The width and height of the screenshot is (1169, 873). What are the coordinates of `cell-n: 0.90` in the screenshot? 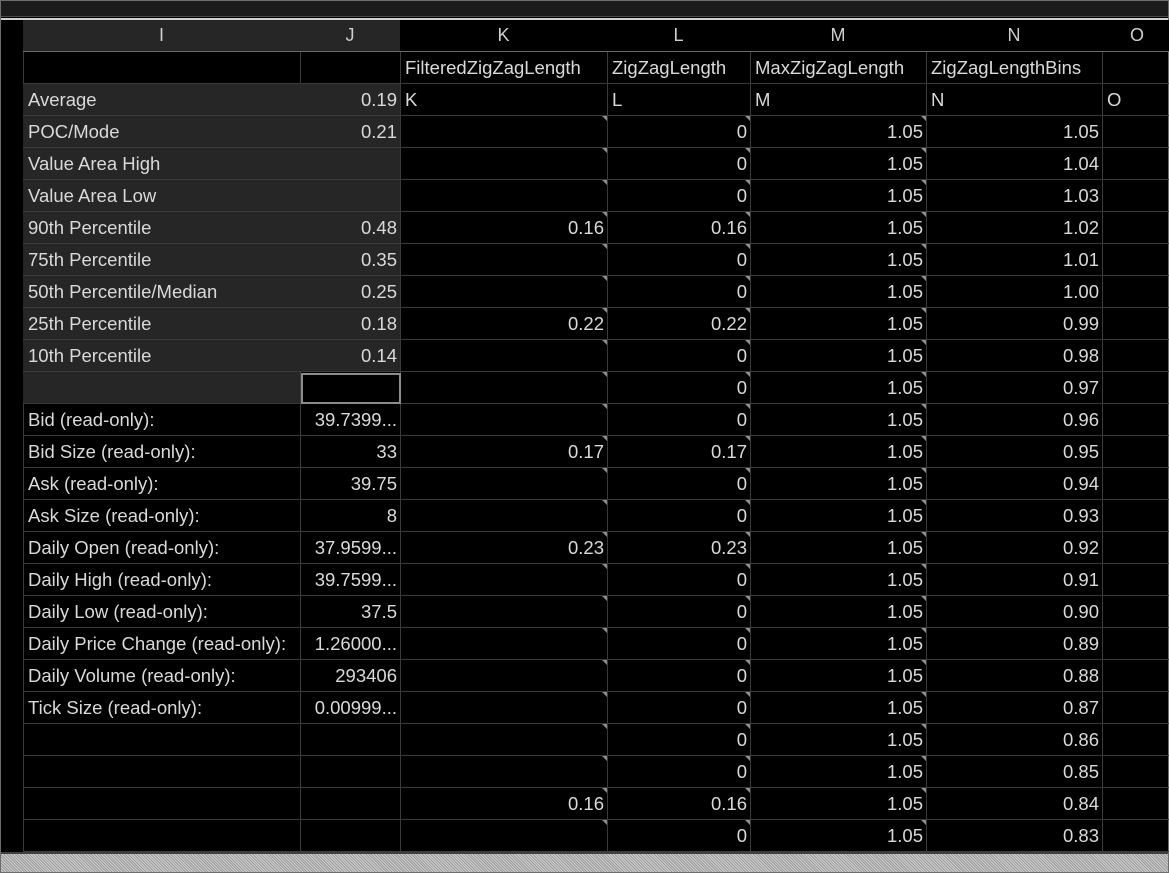 It's located at (1014, 612).